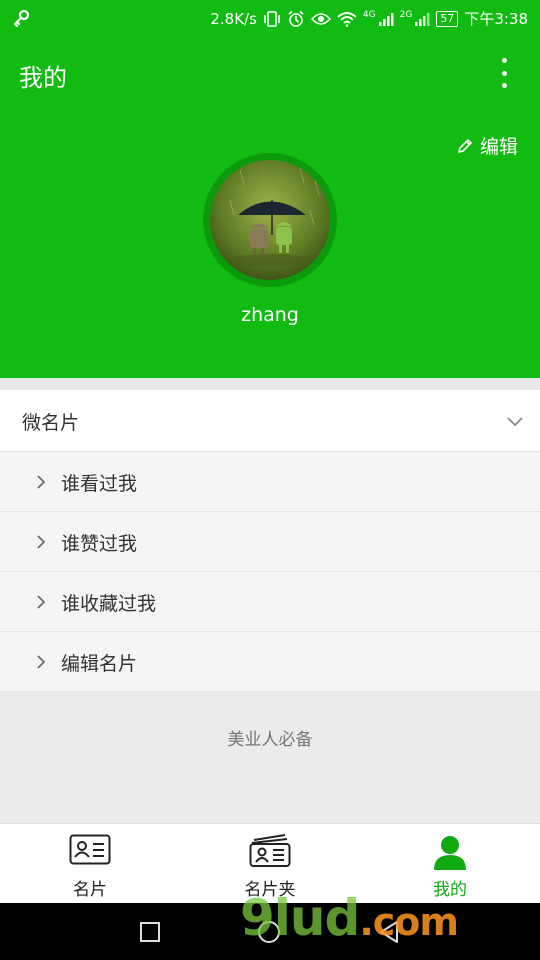 The height and width of the screenshot is (960, 540). I want to click on recent-apps-icon, so click(150, 932).